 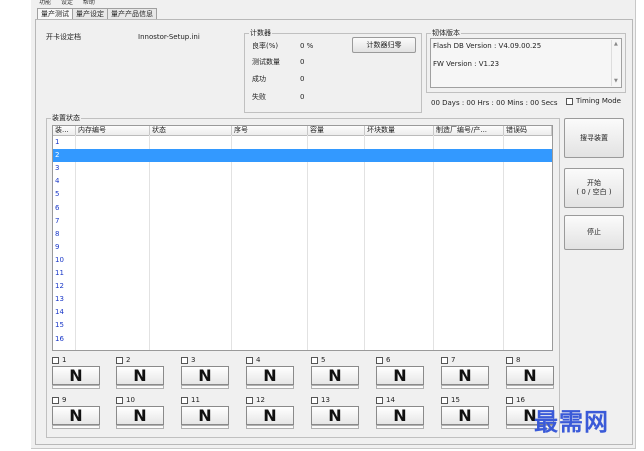 I want to click on firmware-scrollbar: ▲ ▼, so click(x=615, y=63).